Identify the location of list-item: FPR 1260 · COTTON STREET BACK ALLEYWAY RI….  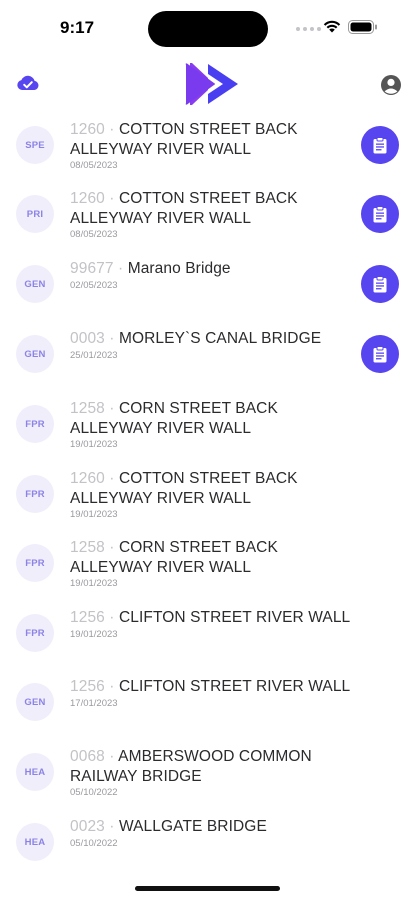
(207, 496).